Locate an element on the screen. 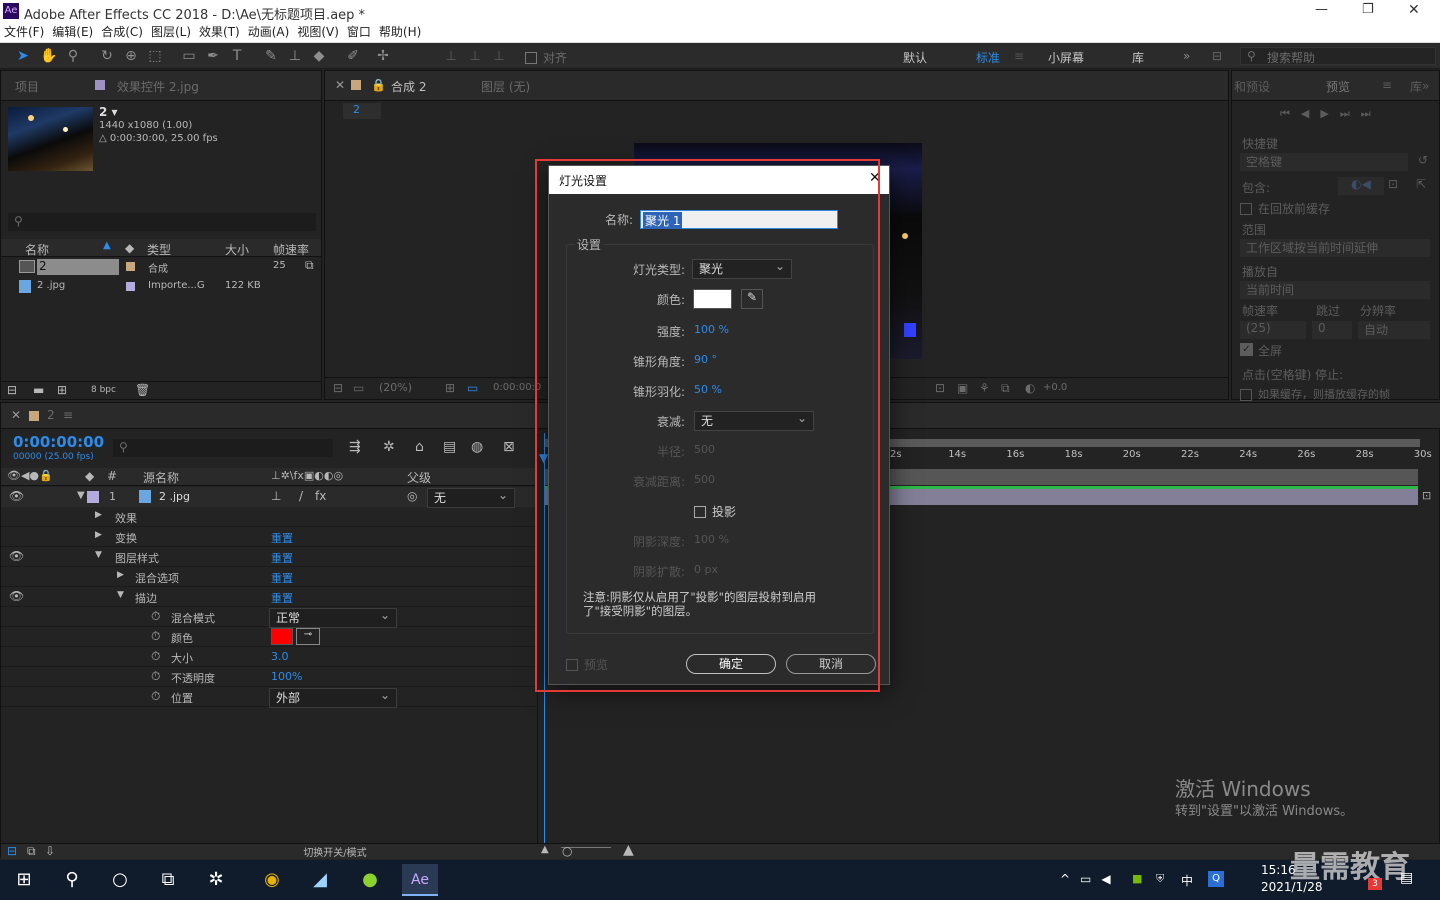  3d-view-icon: ⊡ is located at coordinates (940, 388).